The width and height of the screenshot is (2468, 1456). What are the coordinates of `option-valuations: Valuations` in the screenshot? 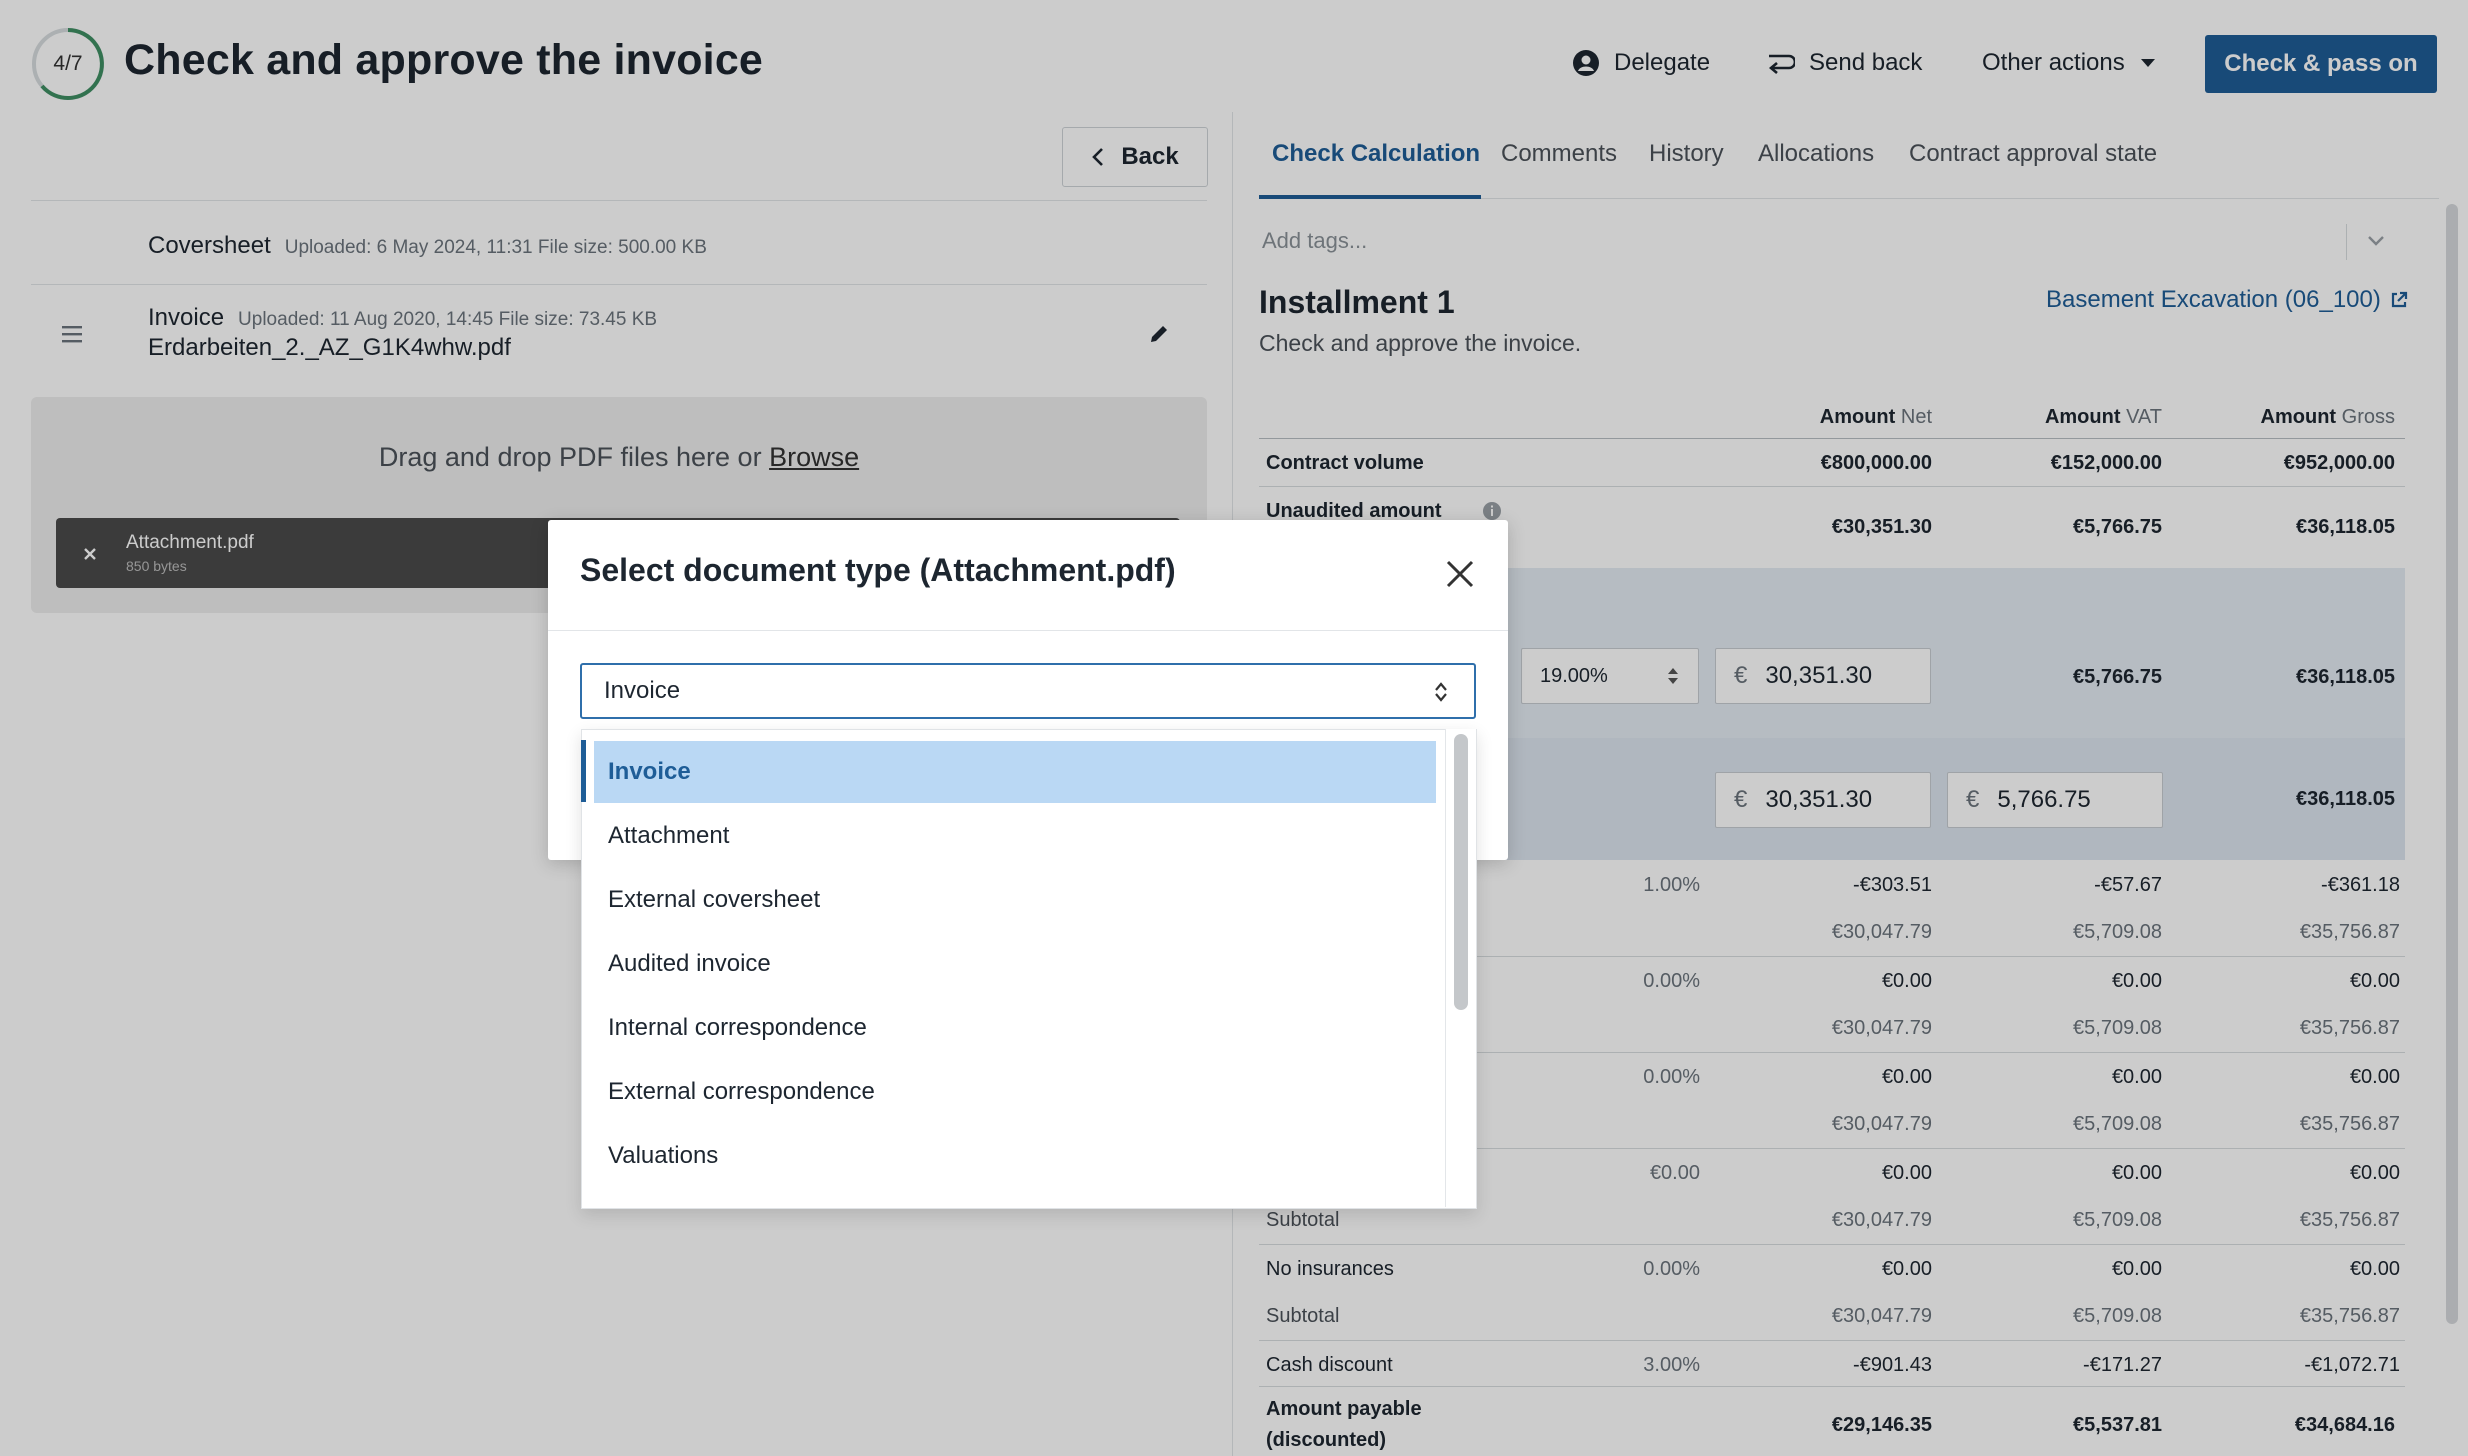 It's located at (1015, 1156).